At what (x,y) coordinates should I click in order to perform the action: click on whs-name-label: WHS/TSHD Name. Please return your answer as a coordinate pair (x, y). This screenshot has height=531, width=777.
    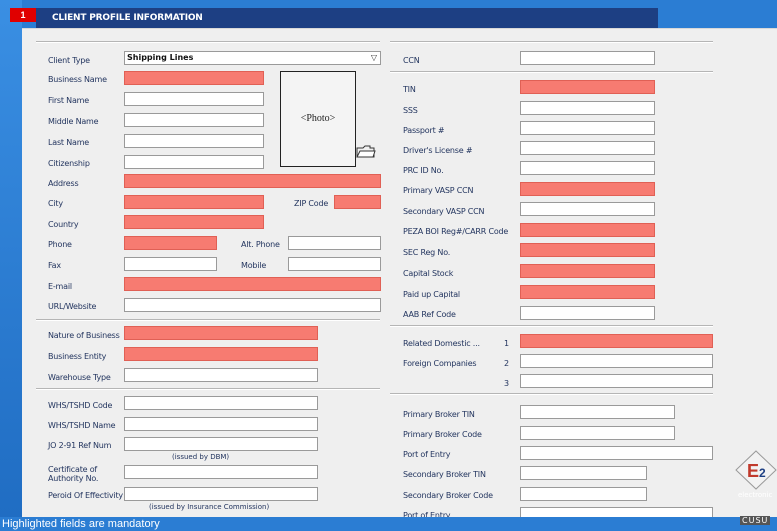
    Looking at the image, I should click on (82, 425).